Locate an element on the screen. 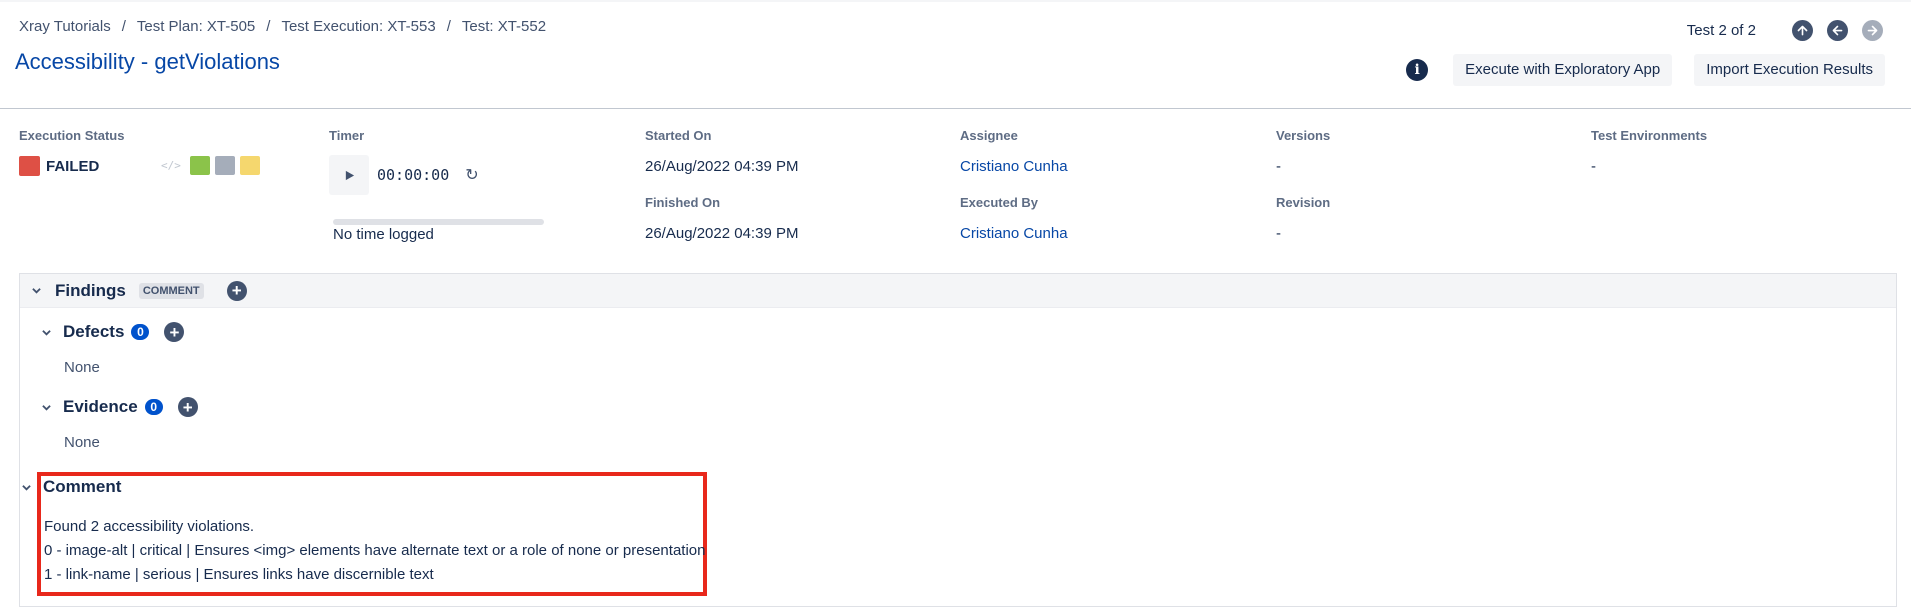 The width and height of the screenshot is (1911, 616). timer-label: Timer is located at coordinates (347, 135).